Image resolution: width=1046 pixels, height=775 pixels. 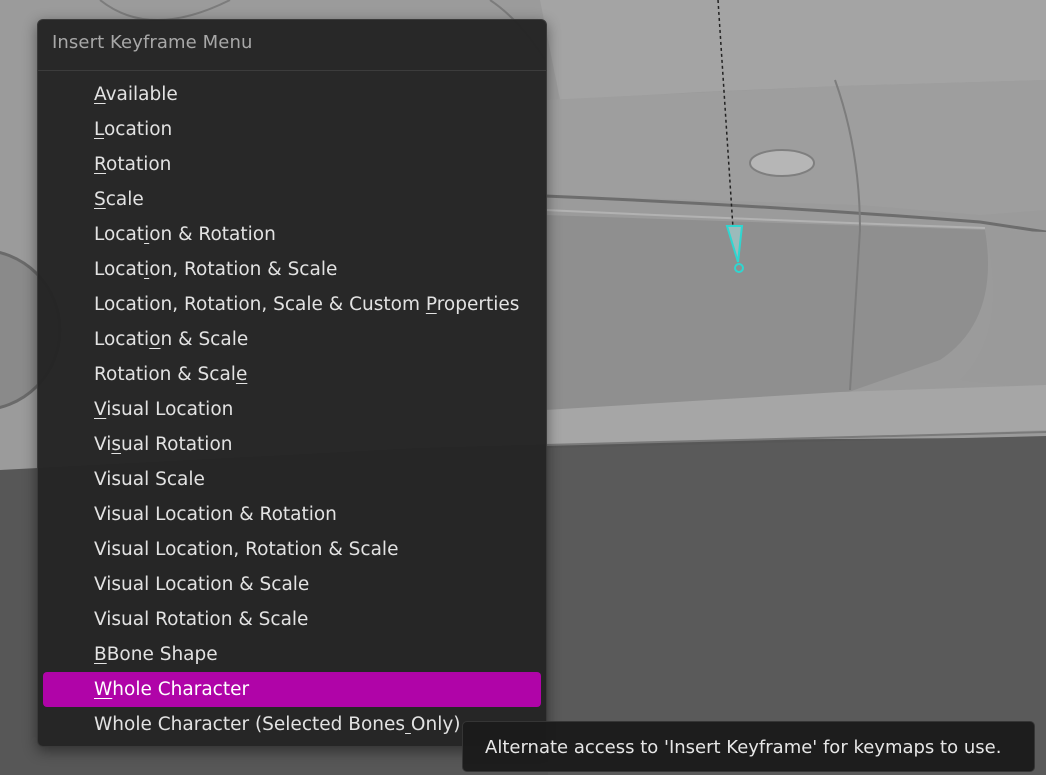 I want to click on menu-item-whole-character: Whole Character, so click(x=292, y=689).